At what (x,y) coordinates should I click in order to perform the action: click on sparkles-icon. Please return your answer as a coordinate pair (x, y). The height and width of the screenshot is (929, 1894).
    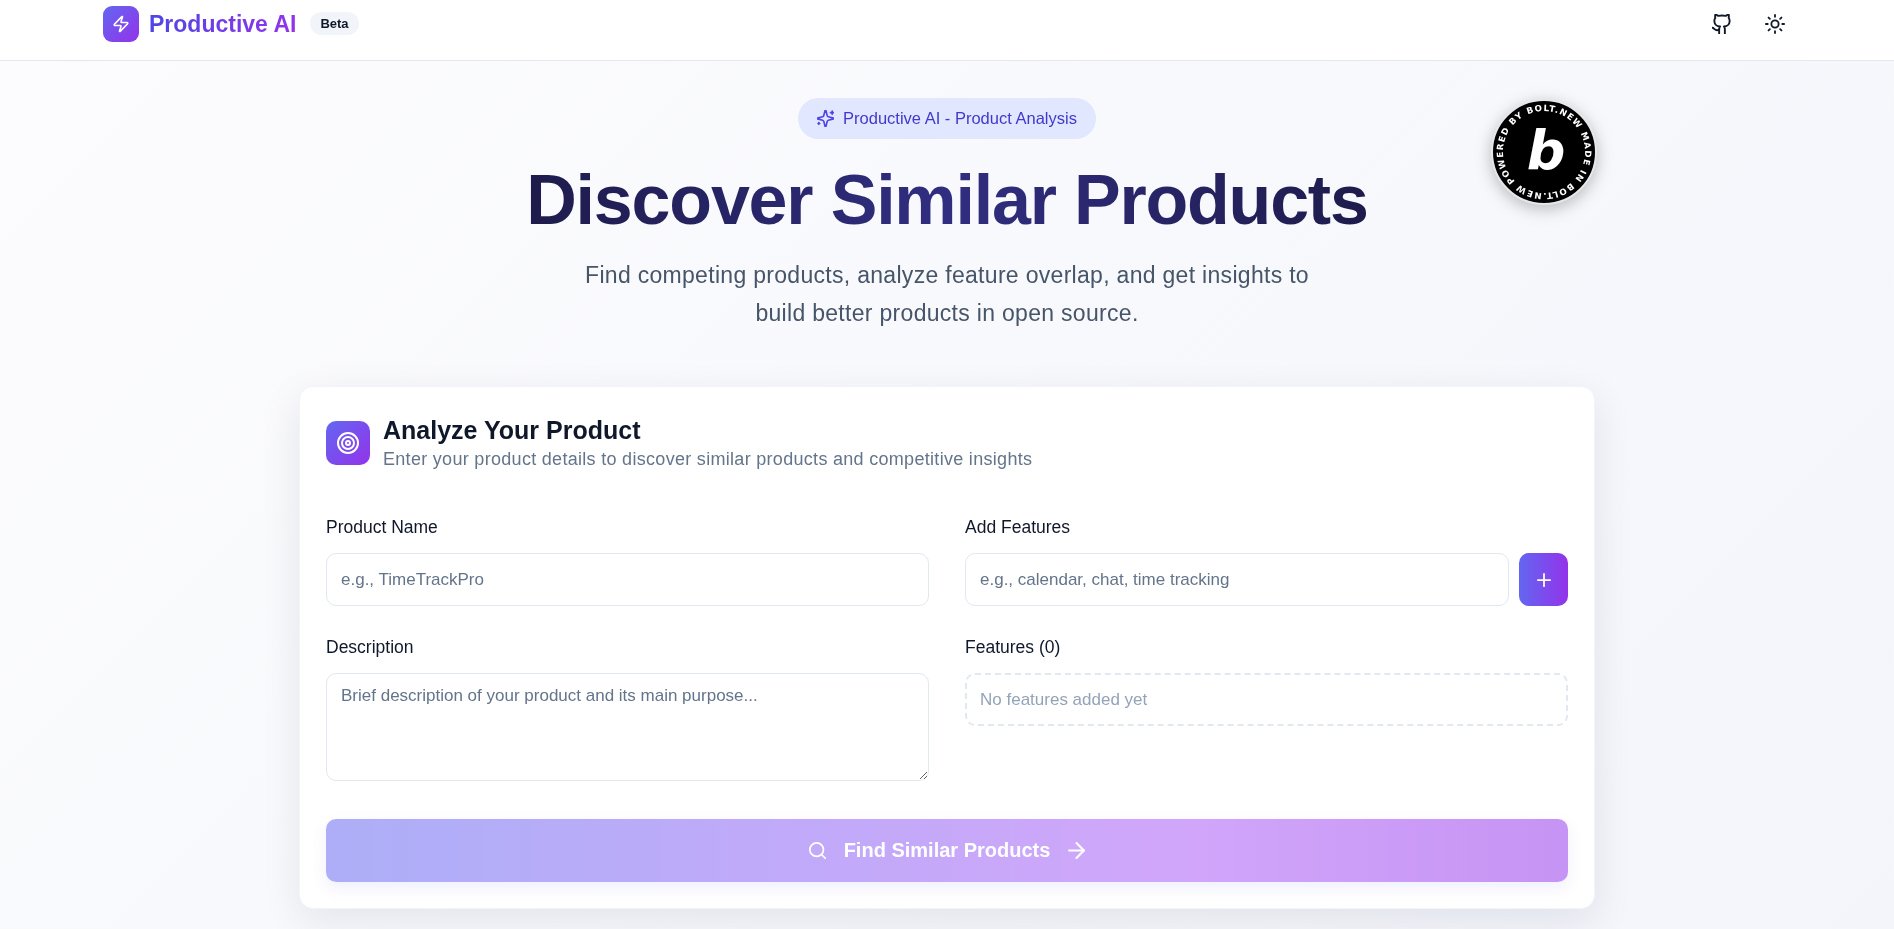
    Looking at the image, I should click on (826, 118).